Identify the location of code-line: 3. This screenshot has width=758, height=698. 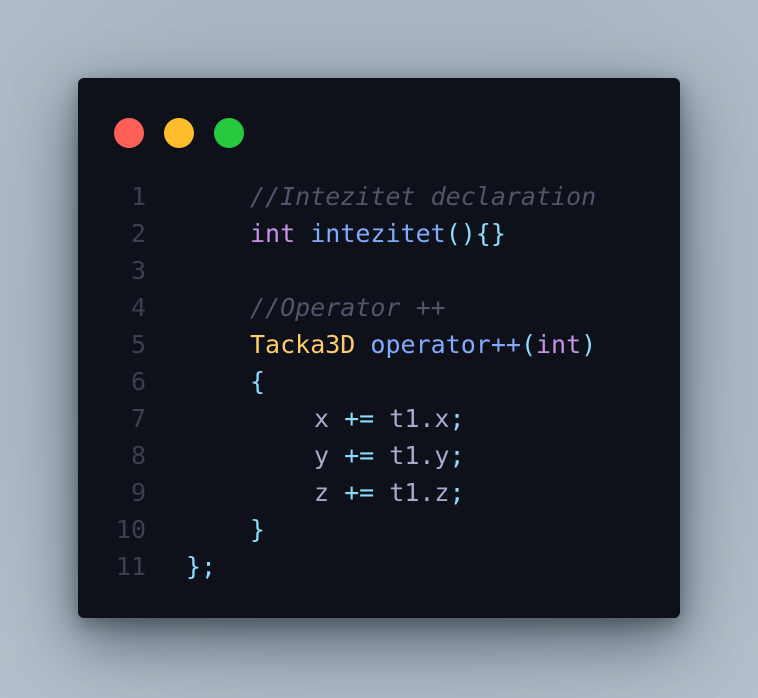
(379, 270).